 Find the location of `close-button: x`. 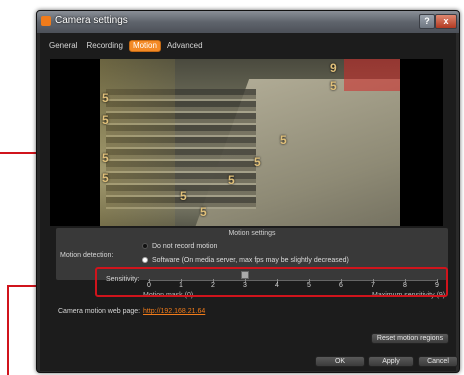

close-button: x is located at coordinates (446, 21).